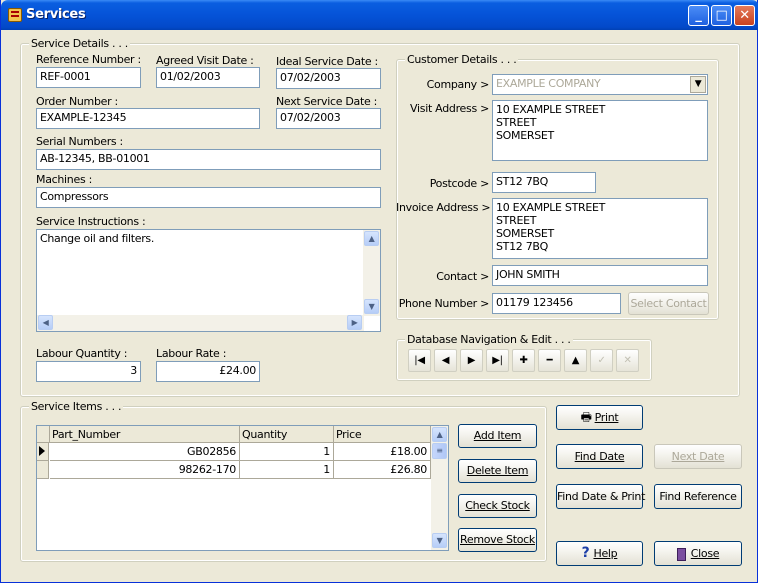 Image resolution: width=758 pixels, height=583 pixels. I want to click on add-item-button: Add Item, so click(497, 436).